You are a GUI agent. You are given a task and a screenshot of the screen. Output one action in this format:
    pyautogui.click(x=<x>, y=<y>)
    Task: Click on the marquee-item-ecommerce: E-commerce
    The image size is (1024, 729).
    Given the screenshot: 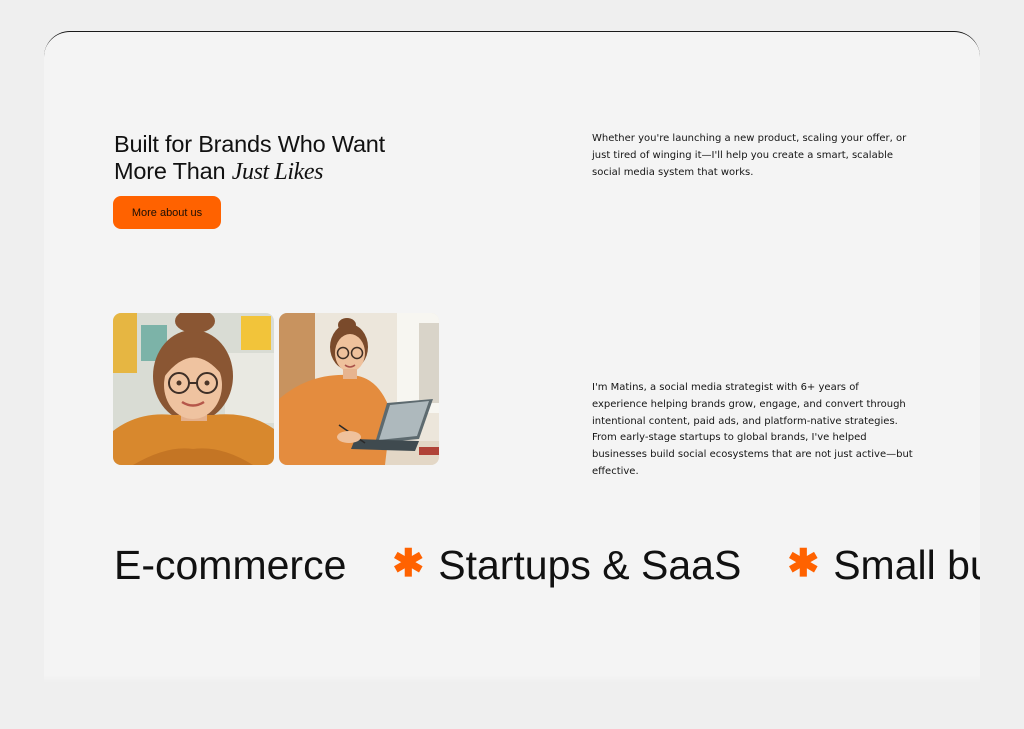 What is the action you would take?
    pyautogui.click(x=230, y=565)
    